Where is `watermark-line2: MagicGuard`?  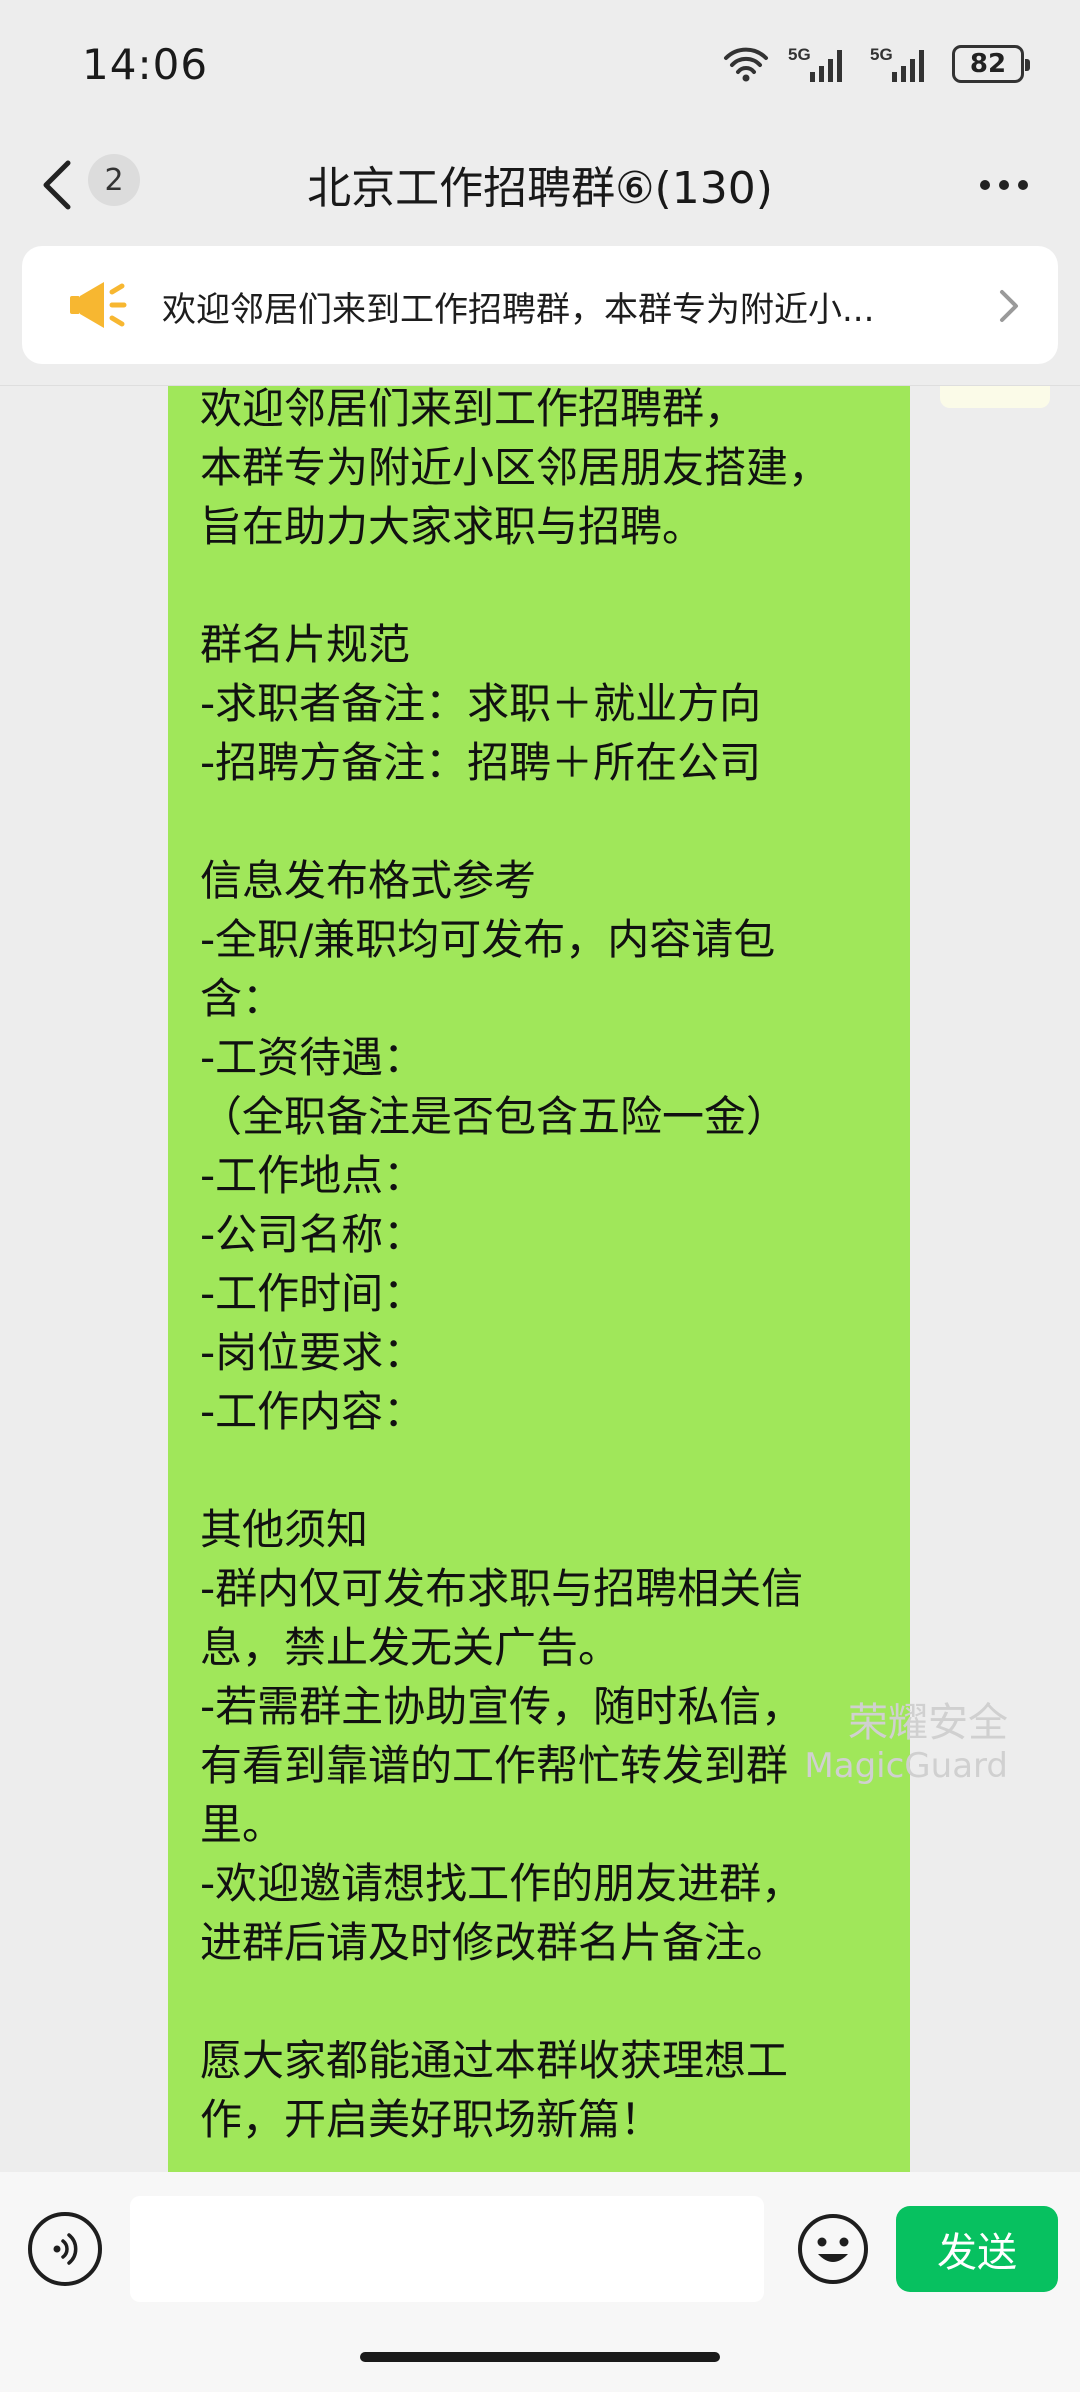 watermark-line2: MagicGuard is located at coordinates (906, 1766).